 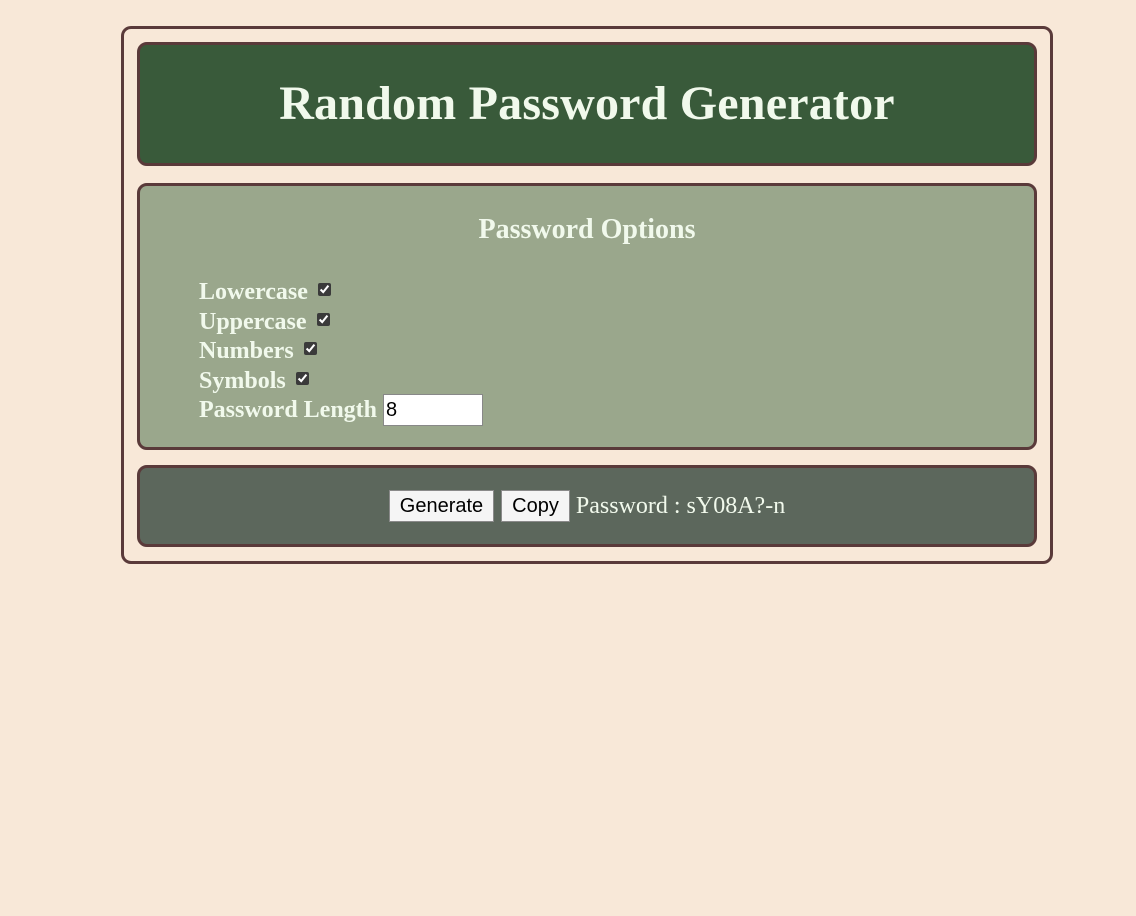 What do you see at coordinates (736, 505) in the screenshot?
I see `password-value: sY08A?-n` at bounding box center [736, 505].